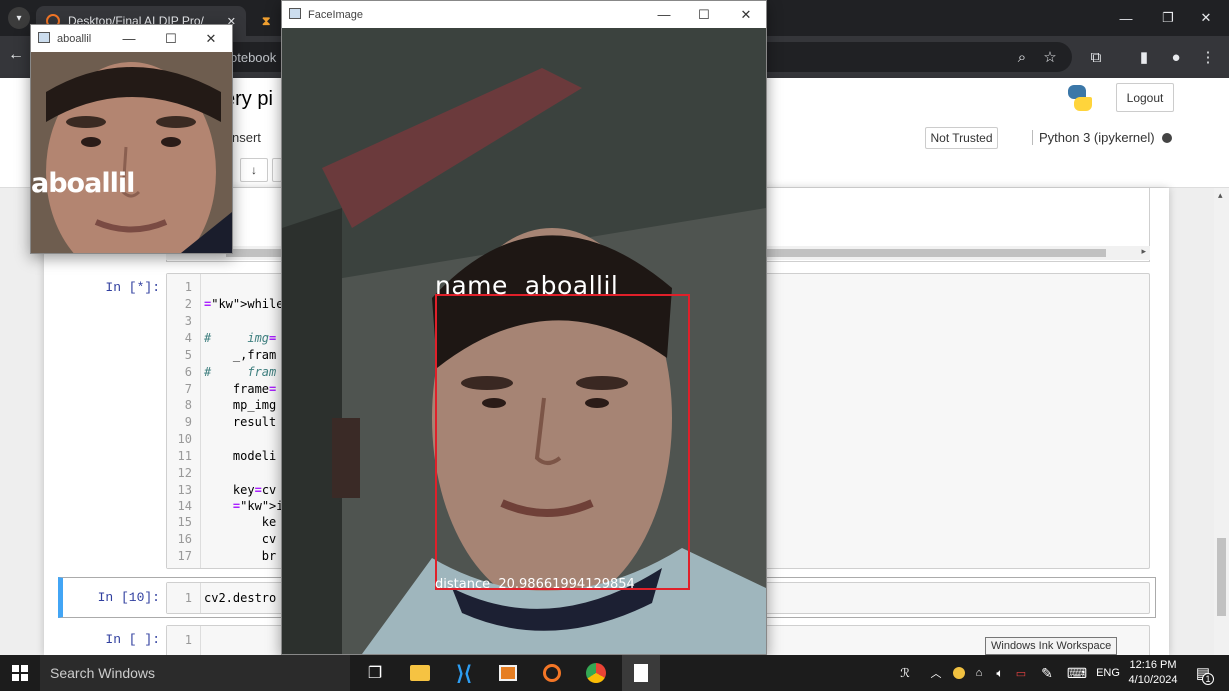 This screenshot has height=691, width=1229. I want to click on line-number: 10, so click(184, 439).